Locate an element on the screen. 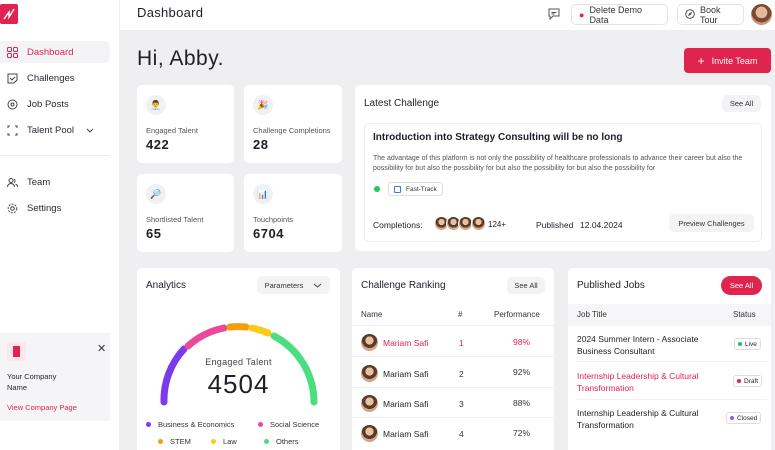  tag-icon is located at coordinates (397, 189).